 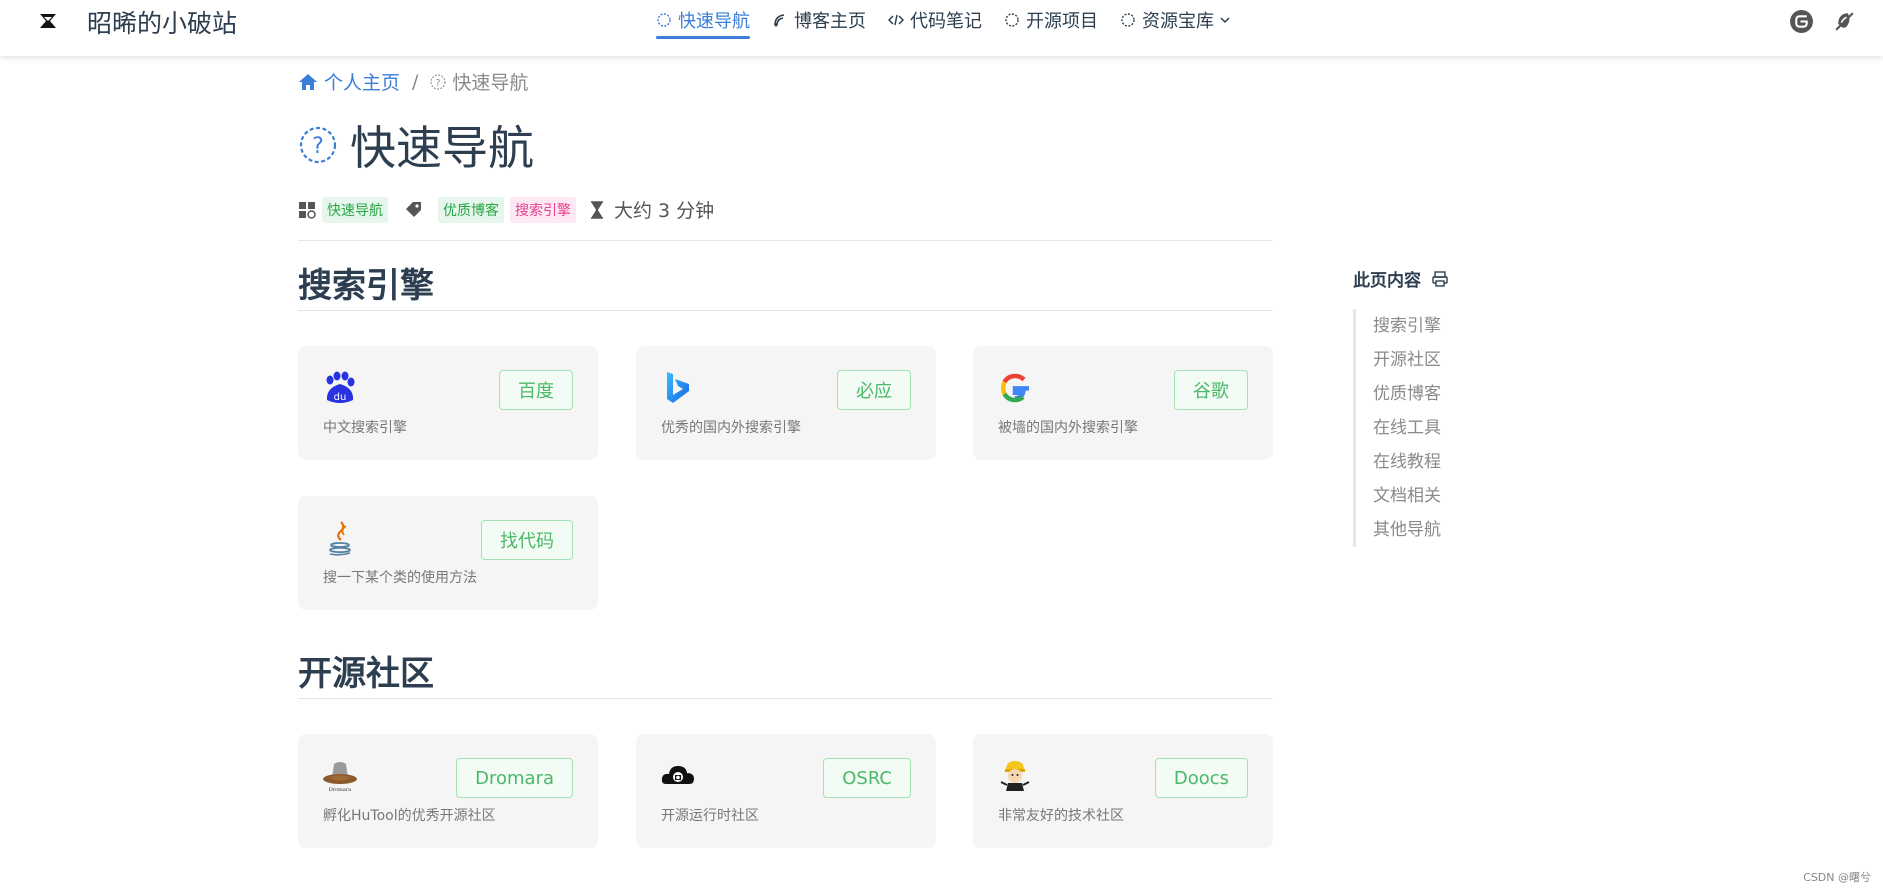 I want to click on svg-text: Dromara, so click(x=340, y=790).